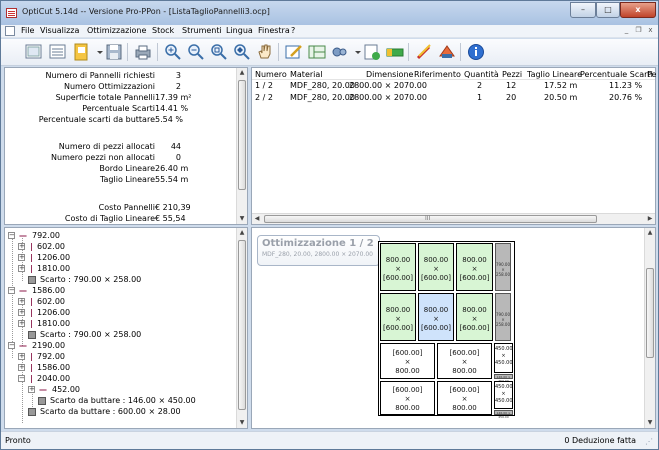  What do you see at coordinates (447, 52) in the screenshot?
I see `materials-icon` at bounding box center [447, 52].